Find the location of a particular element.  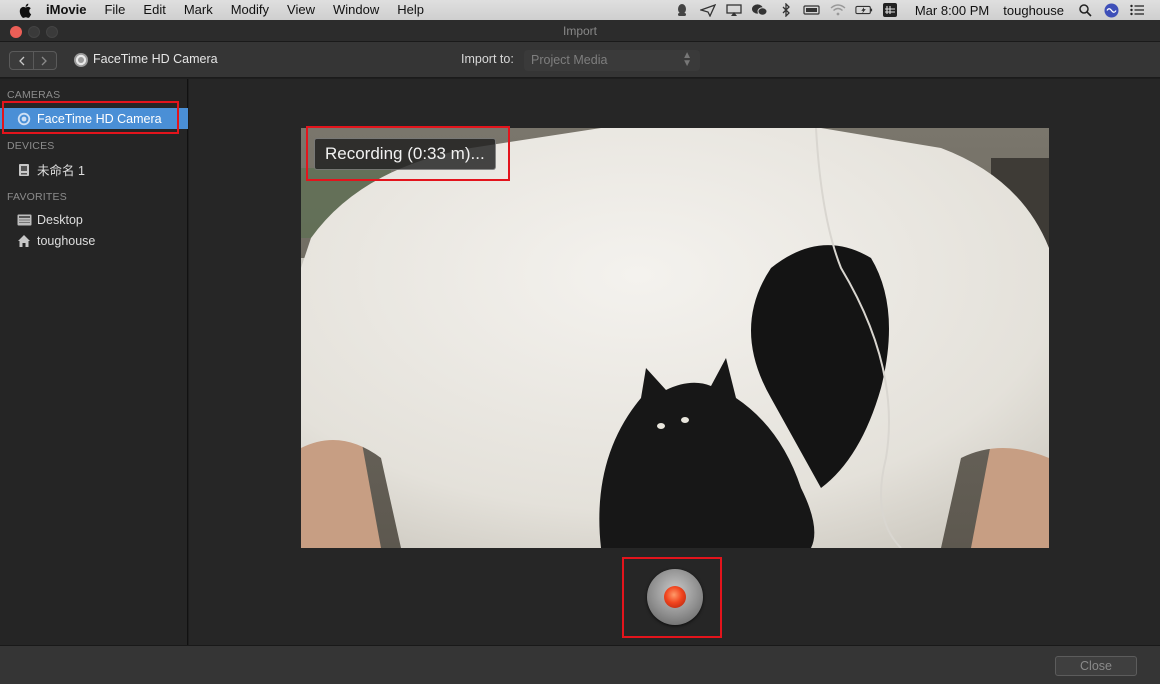

back-button is located at coordinates (22, 60).